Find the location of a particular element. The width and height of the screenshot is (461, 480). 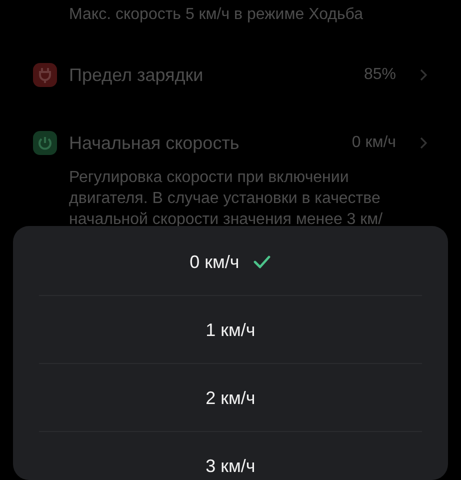

speed-option: 0 км/ч is located at coordinates (231, 262).